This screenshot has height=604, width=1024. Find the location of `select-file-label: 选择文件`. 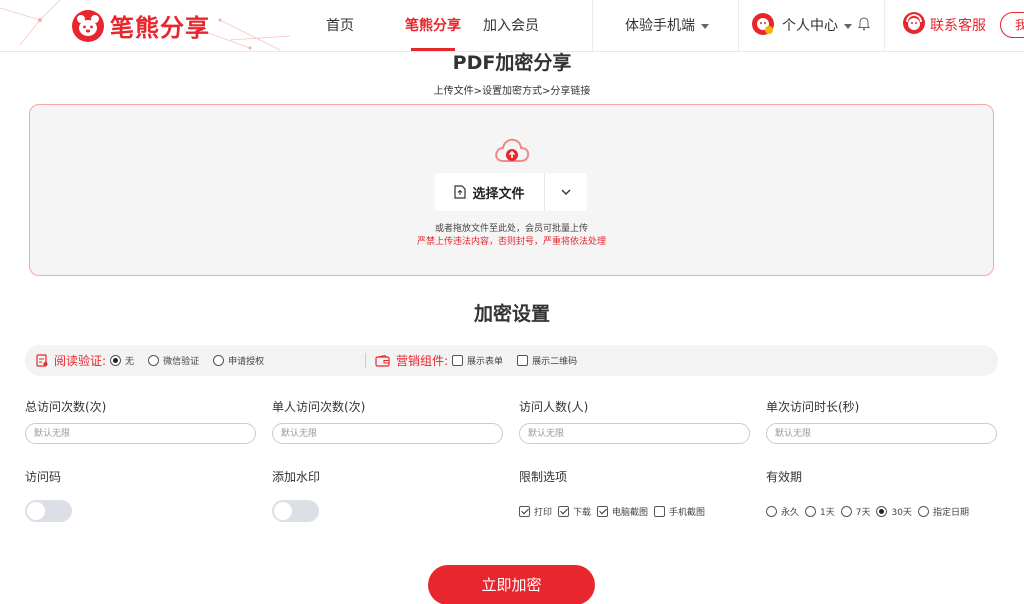

select-file-label: 选择文件 is located at coordinates (498, 194).